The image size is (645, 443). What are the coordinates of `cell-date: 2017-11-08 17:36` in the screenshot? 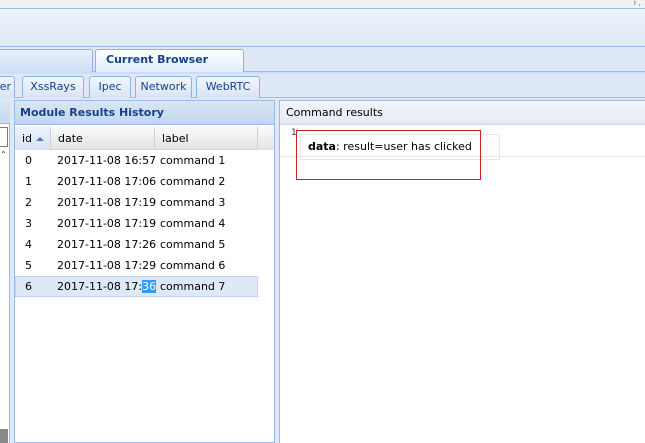 It's located at (102, 286).